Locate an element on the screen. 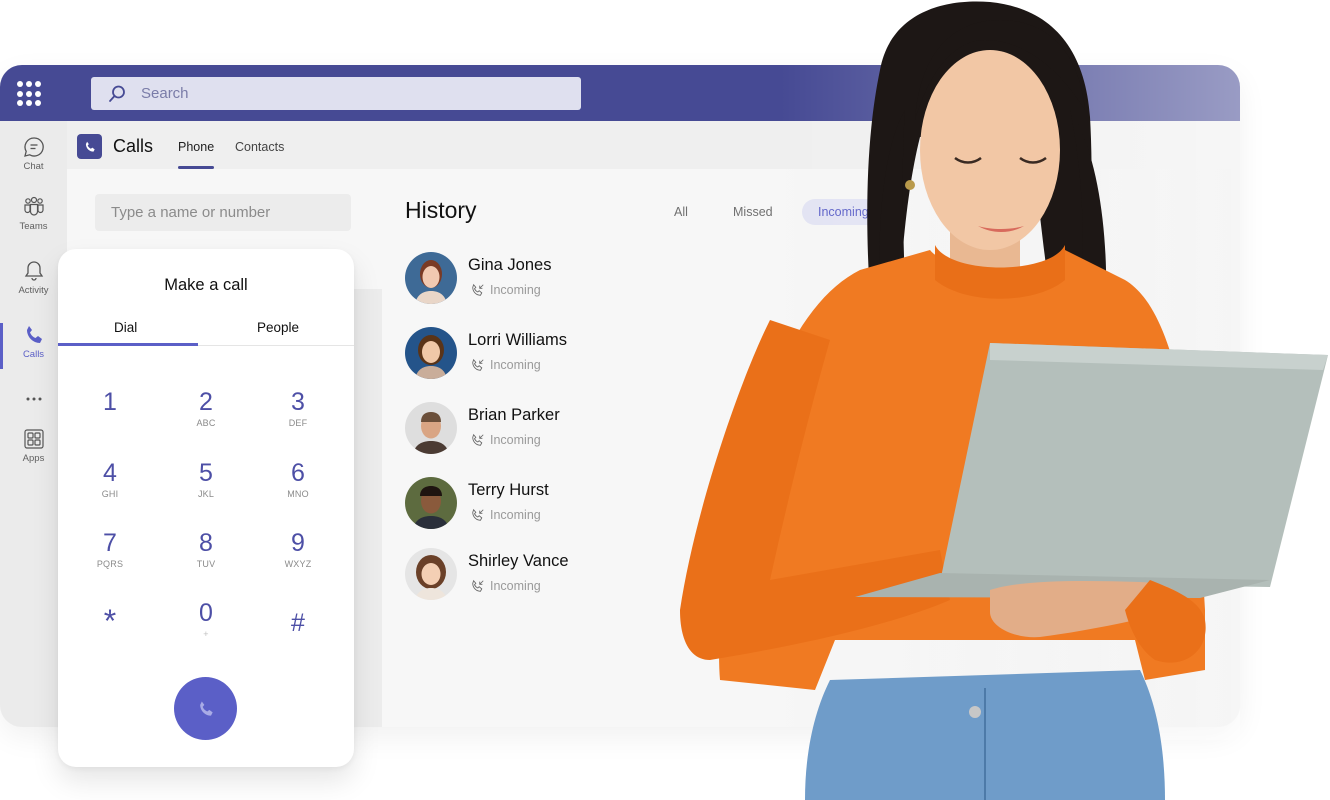  dial-key-hash: # is located at coordinates (298, 634).